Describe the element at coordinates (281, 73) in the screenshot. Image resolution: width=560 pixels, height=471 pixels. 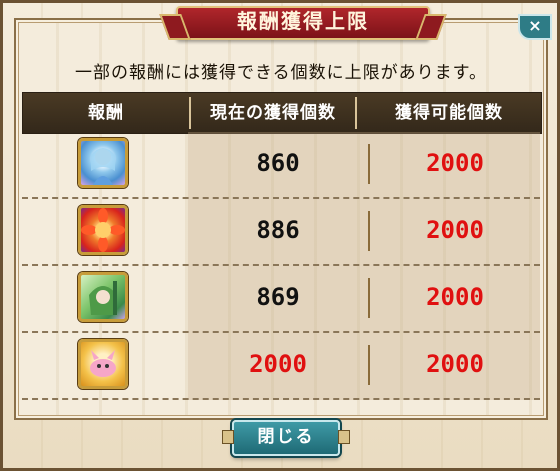
I see `limit-notice-text: 一部の報酬には獲得できる個数に上限があります。` at that location.